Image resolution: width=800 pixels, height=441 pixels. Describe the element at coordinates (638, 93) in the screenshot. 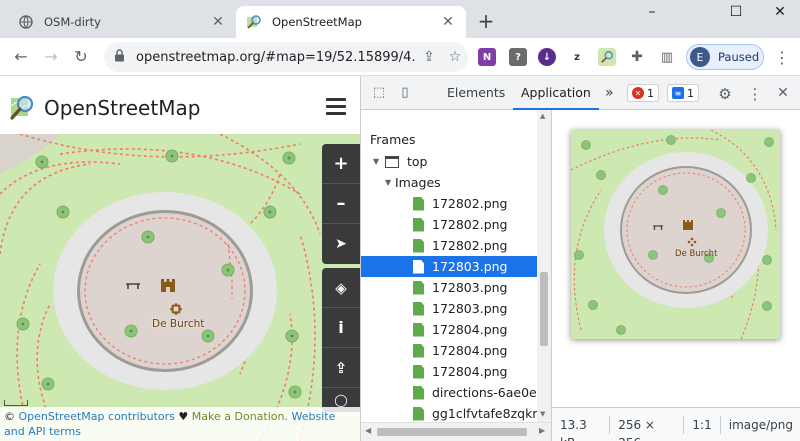

I see `error-icon: ✕` at that location.